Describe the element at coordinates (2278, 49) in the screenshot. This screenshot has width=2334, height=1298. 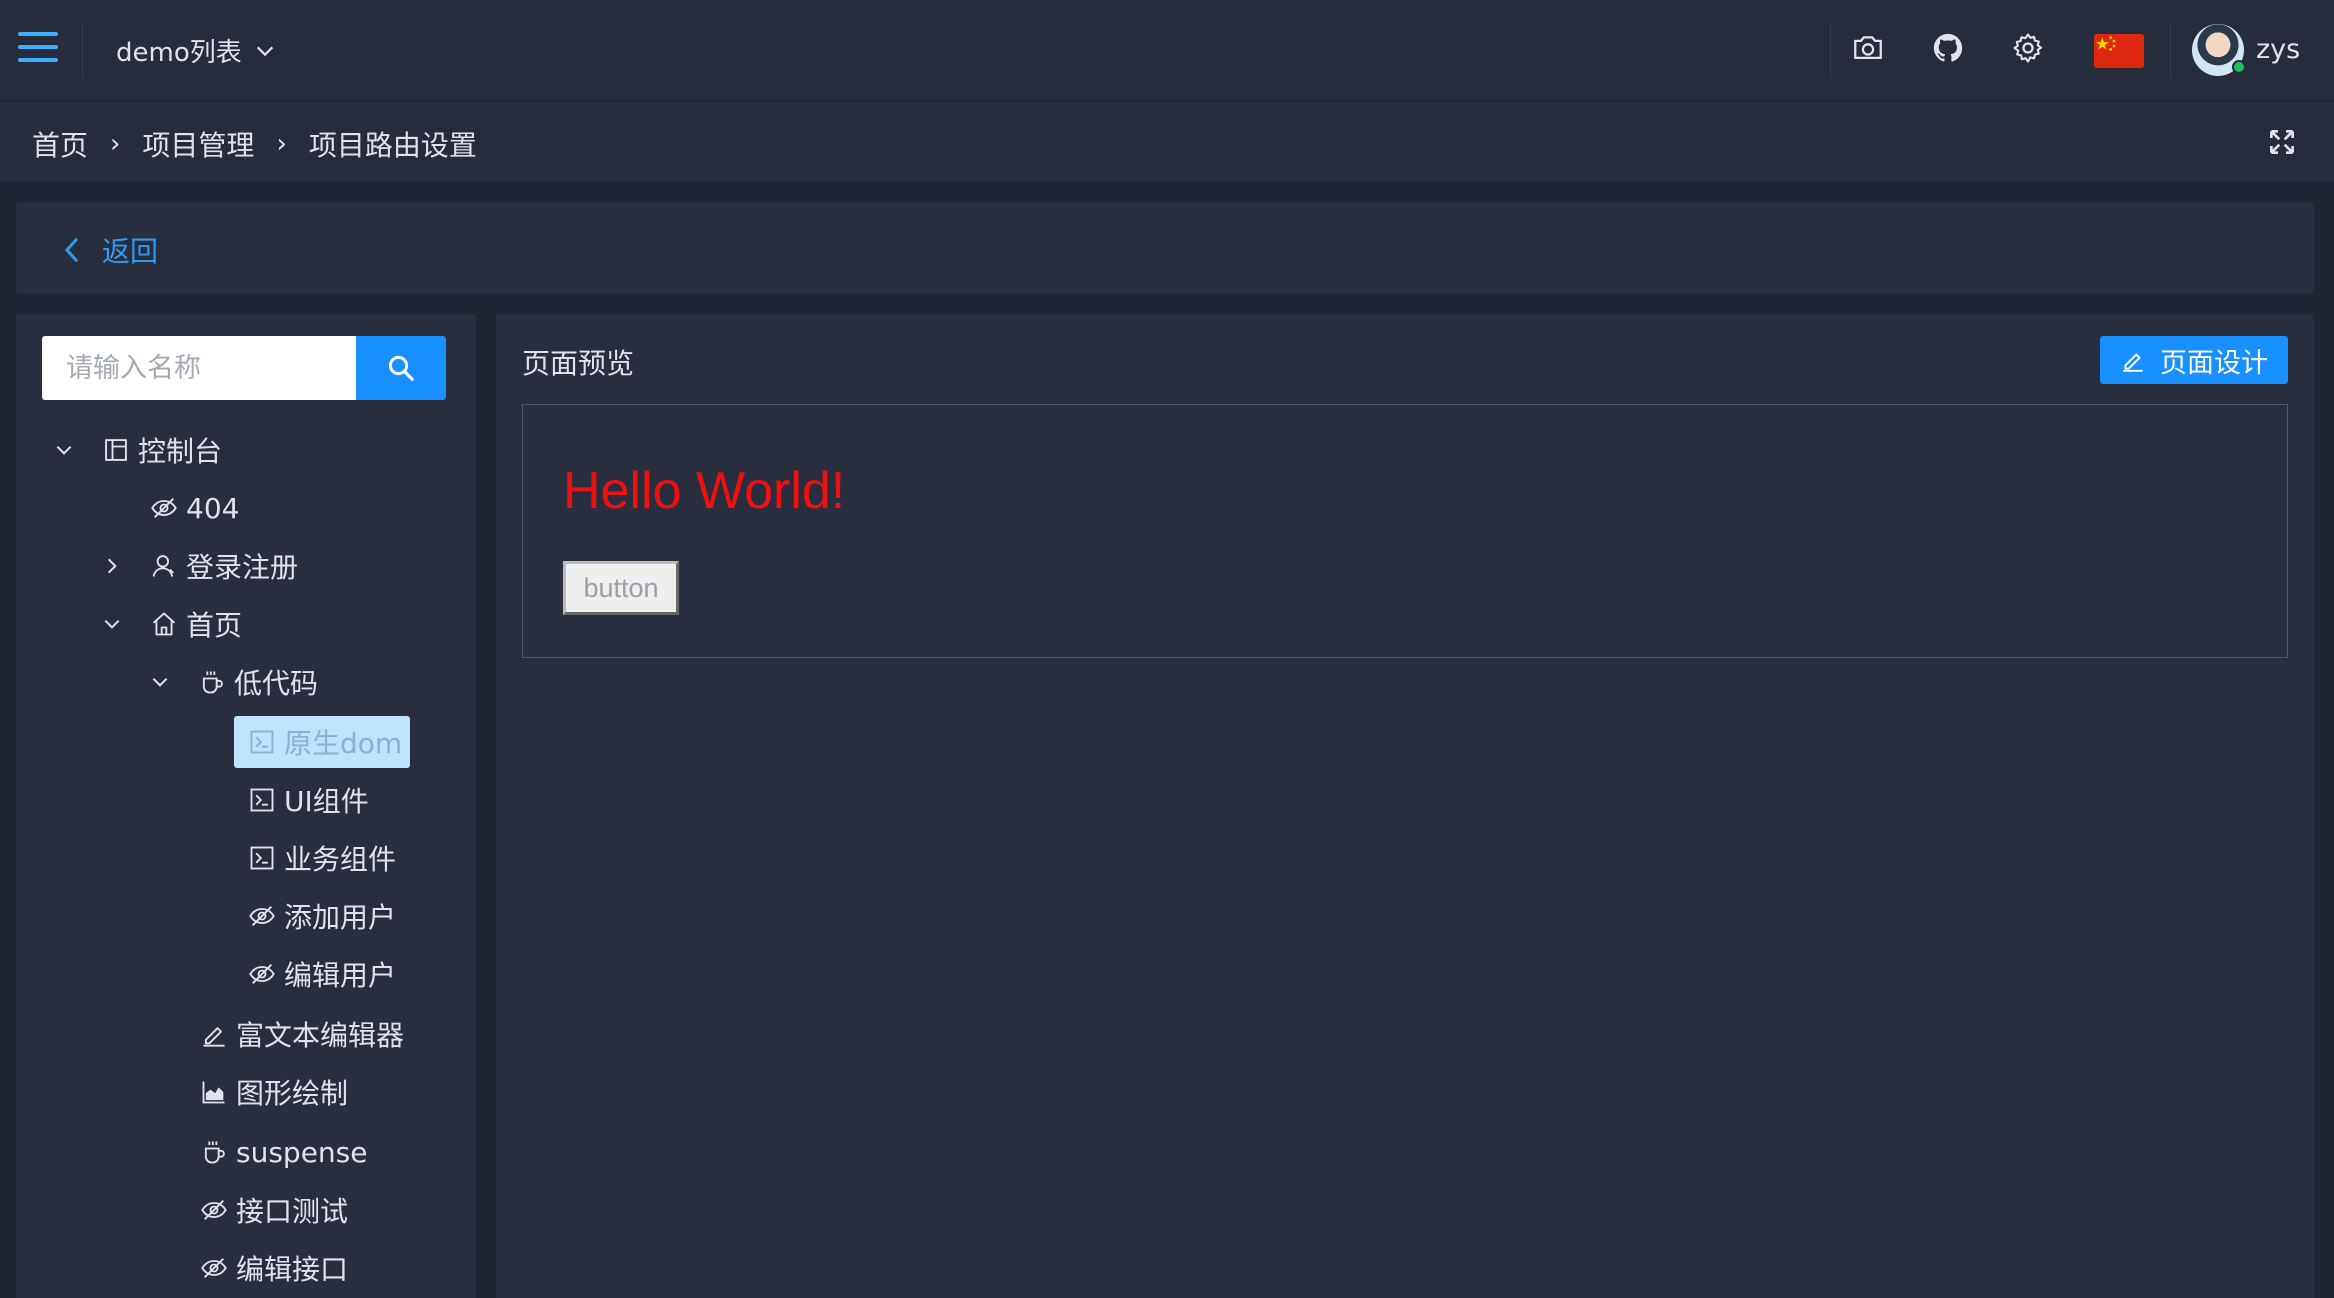
I see `username: zys` at that location.